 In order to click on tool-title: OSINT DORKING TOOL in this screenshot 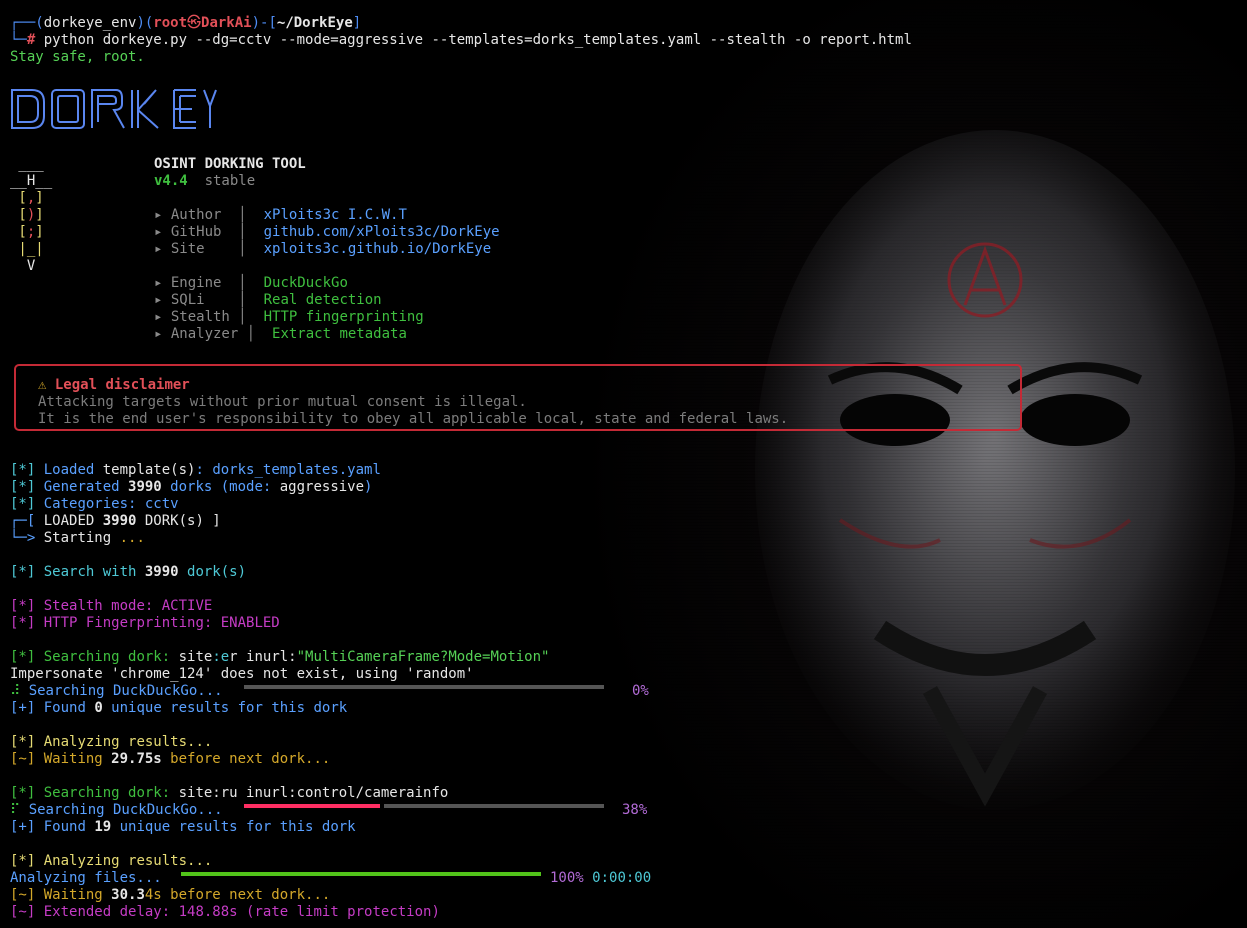, I will do `click(230, 164)`.